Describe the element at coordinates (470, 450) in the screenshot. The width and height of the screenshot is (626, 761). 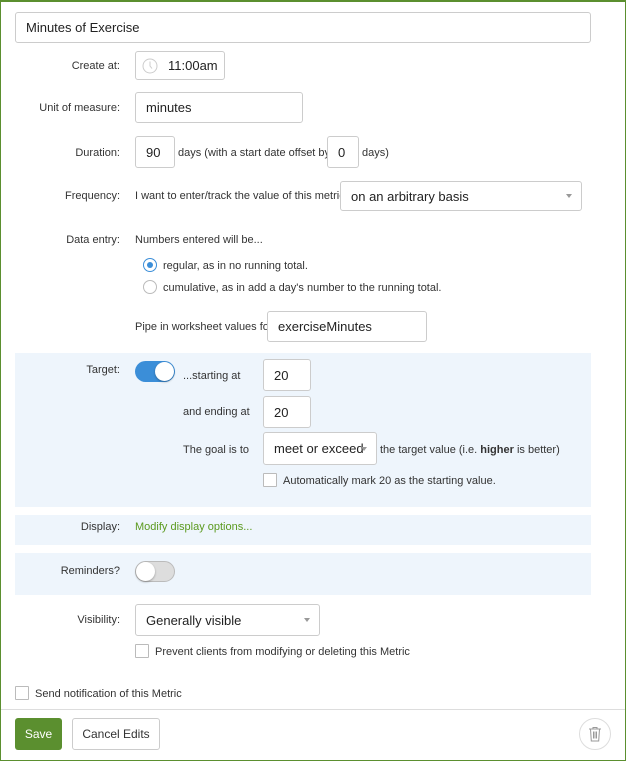
I see `goal-suffix: the target value (i.e. higher is better)` at that location.